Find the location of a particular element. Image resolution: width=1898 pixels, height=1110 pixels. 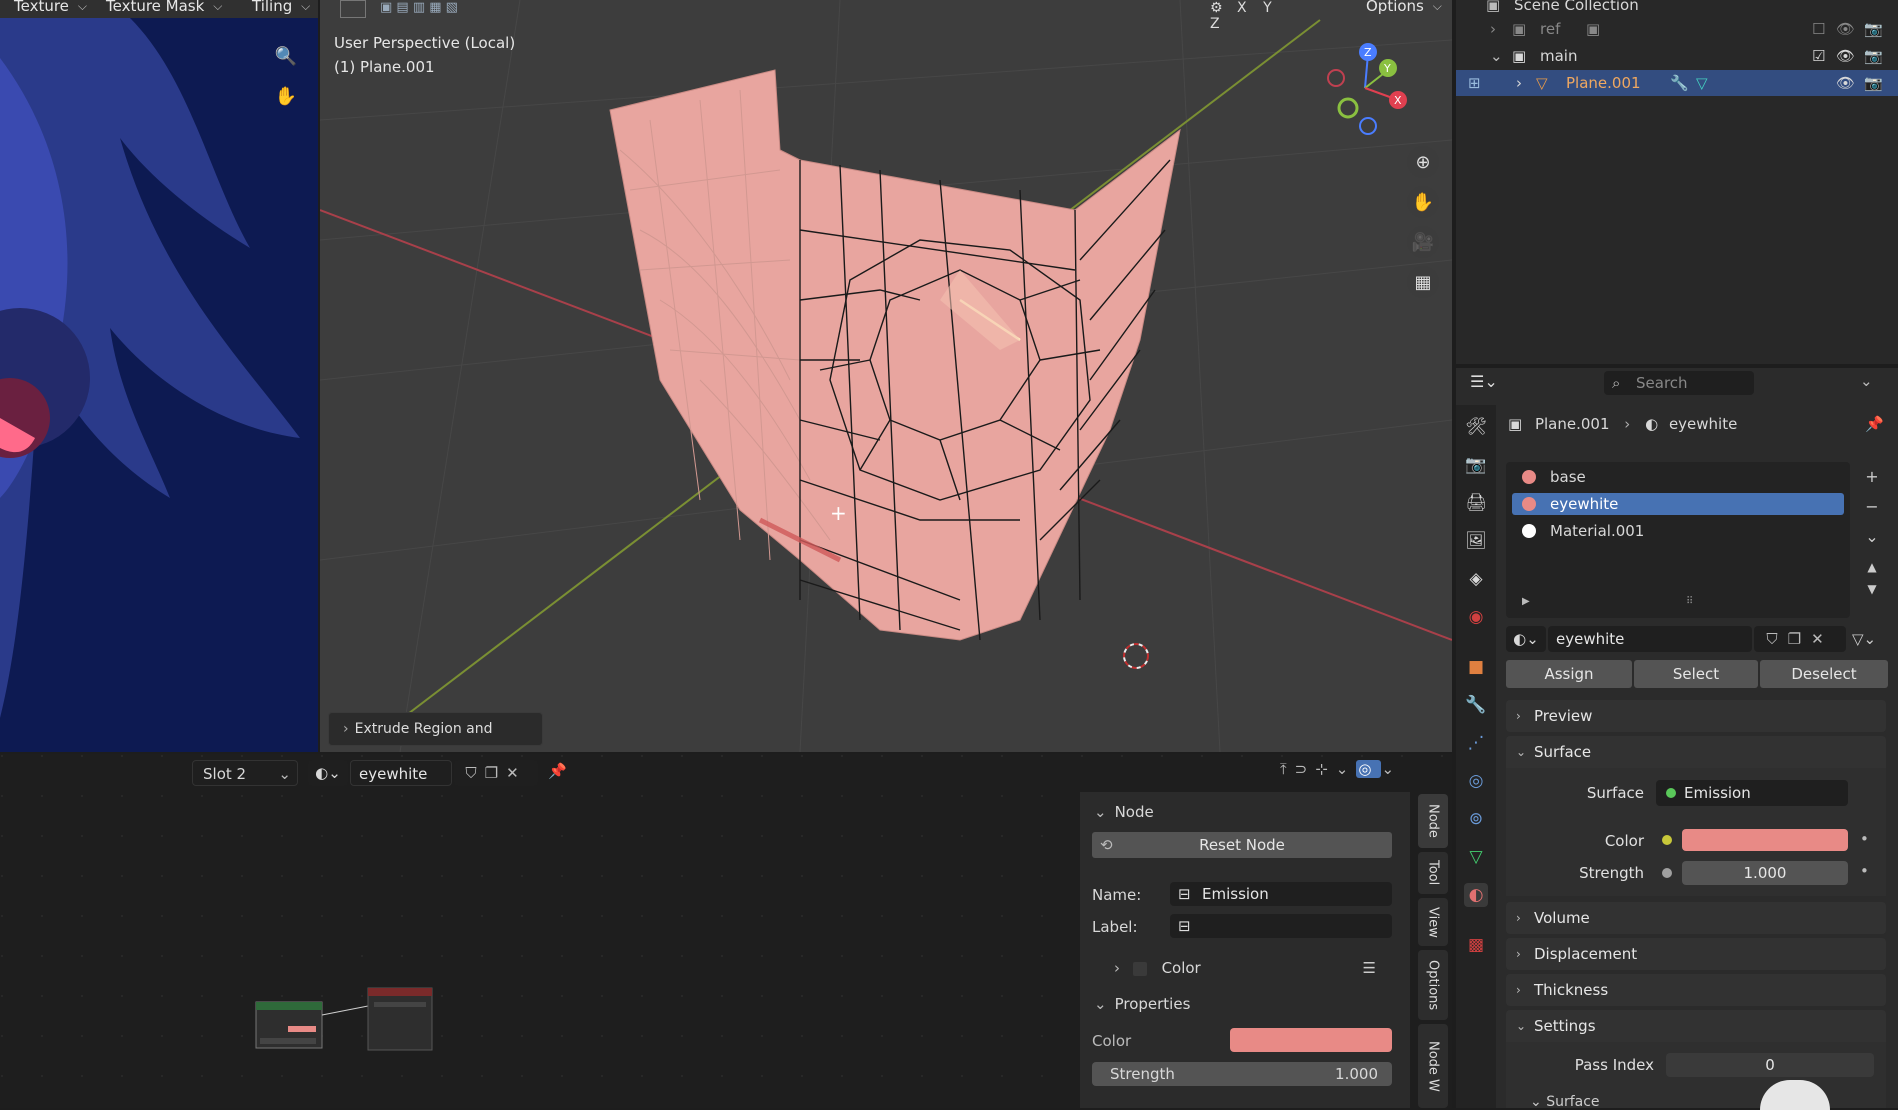

settings-panel-header: ⌄ Settings is located at coordinates (1696, 1026).